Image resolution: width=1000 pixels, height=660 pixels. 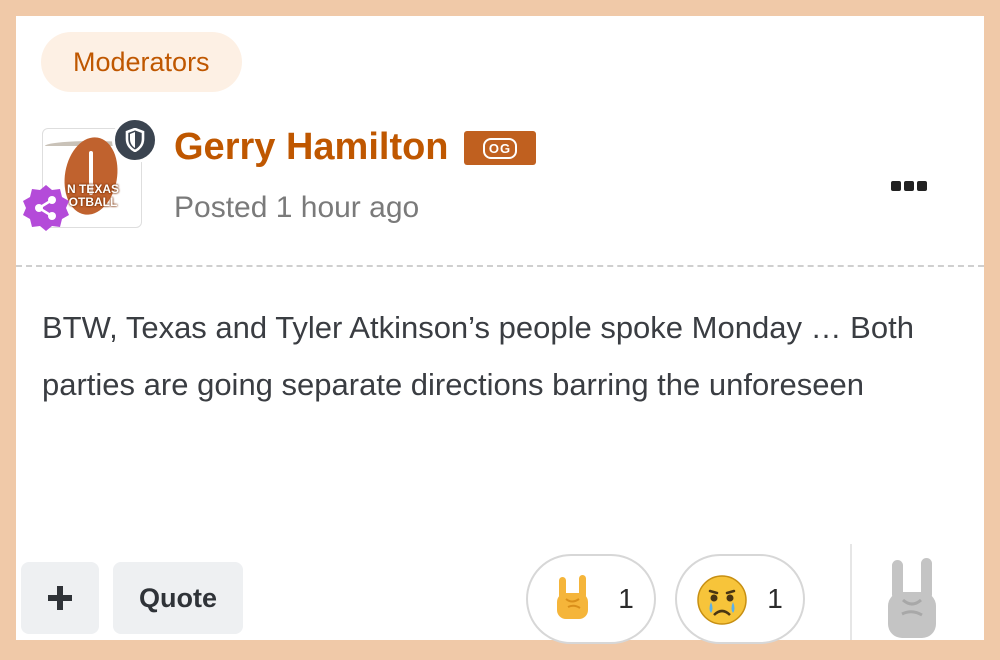 I want to click on group-badge: Moderators, so click(x=141, y=62).